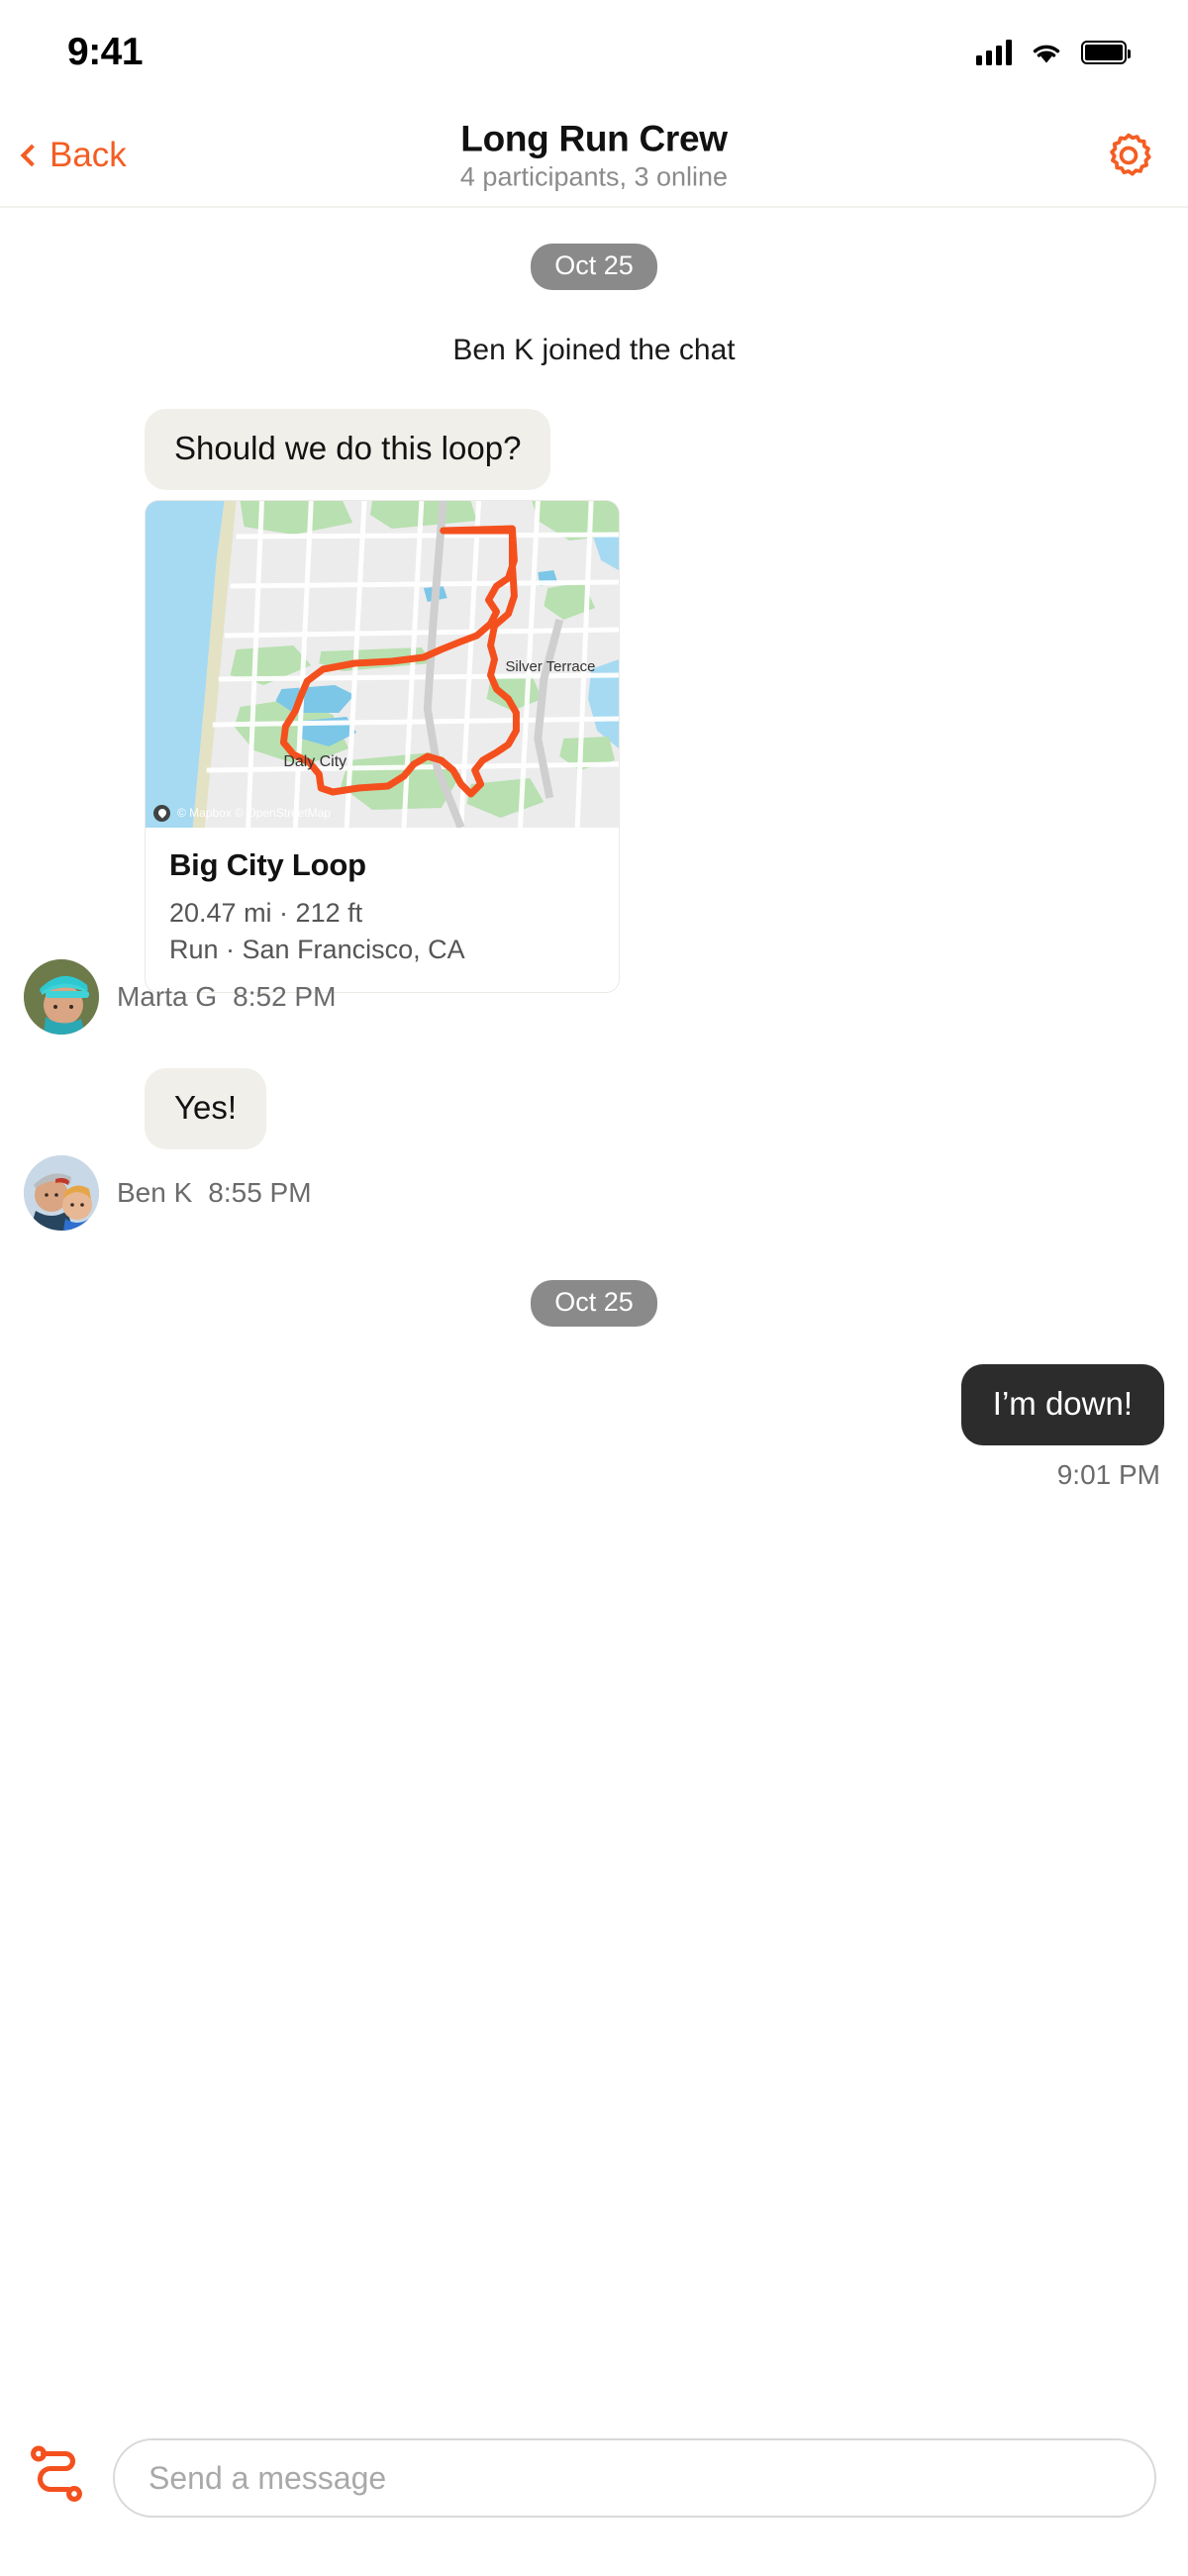 This screenshot has height=2576, width=1188. Describe the element at coordinates (1106, 52) in the screenshot. I see `battery-icon` at that location.